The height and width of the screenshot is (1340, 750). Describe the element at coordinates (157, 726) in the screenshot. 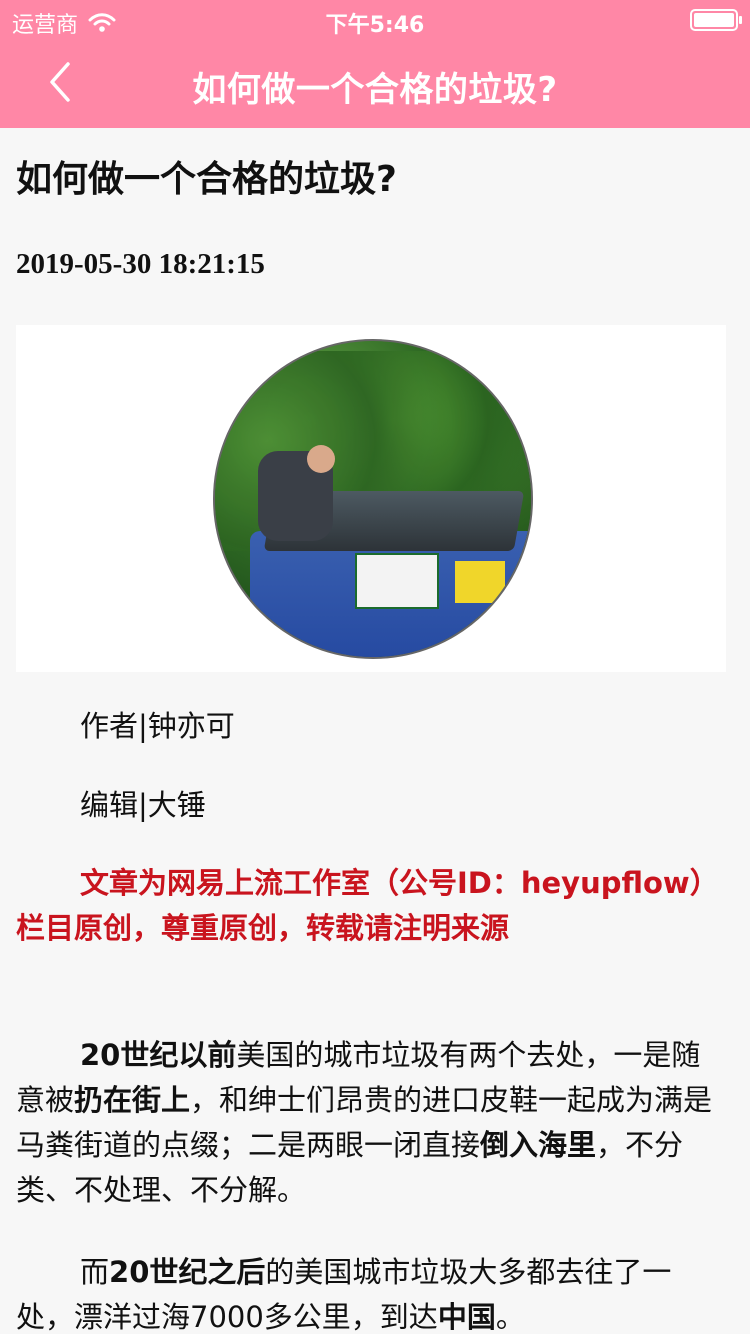

I see `author-line: 作者|钟亦可` at that location.